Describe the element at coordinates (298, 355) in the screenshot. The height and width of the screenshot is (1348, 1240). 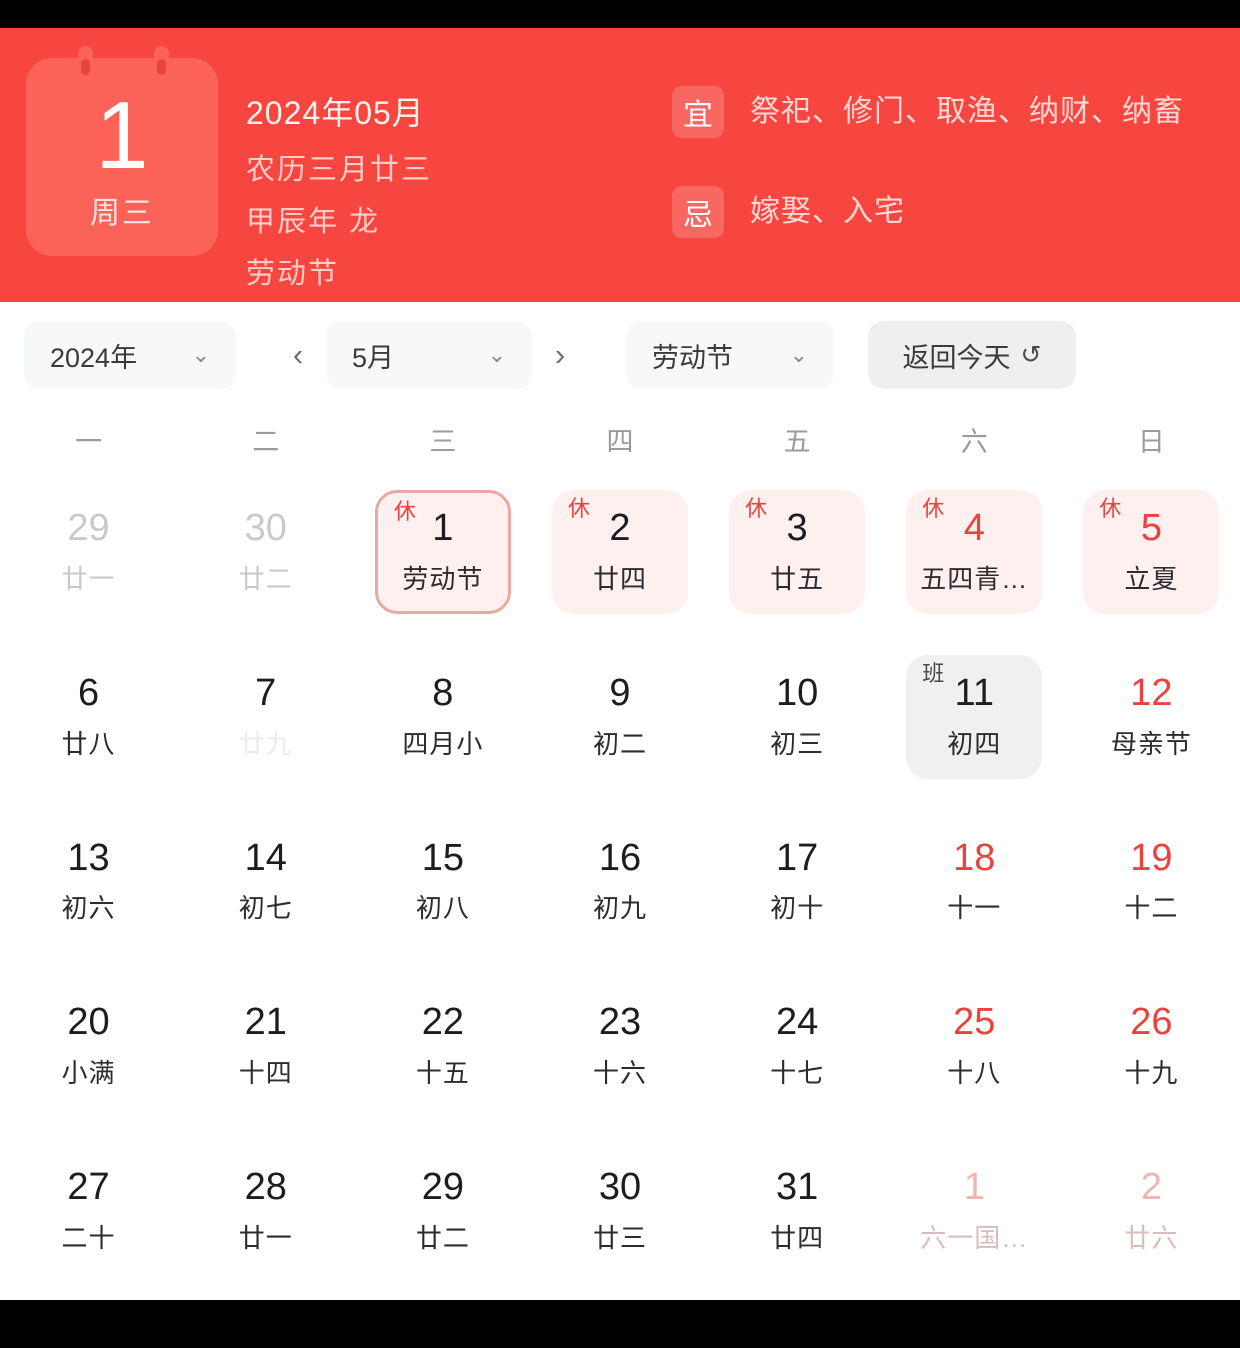
I see `prev-month-button: ‹` at that location.